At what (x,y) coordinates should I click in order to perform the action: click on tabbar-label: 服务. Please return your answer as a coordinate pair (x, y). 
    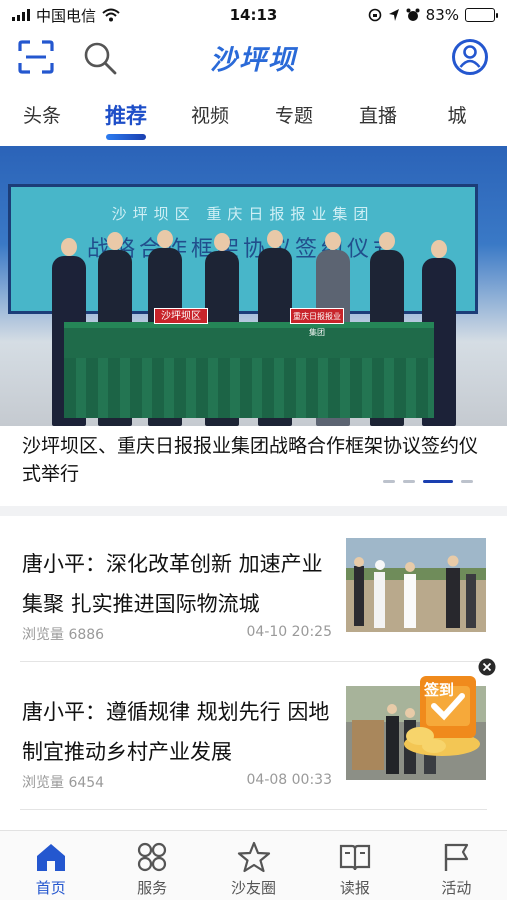
    Looking at the image, I should click on (152, 888).